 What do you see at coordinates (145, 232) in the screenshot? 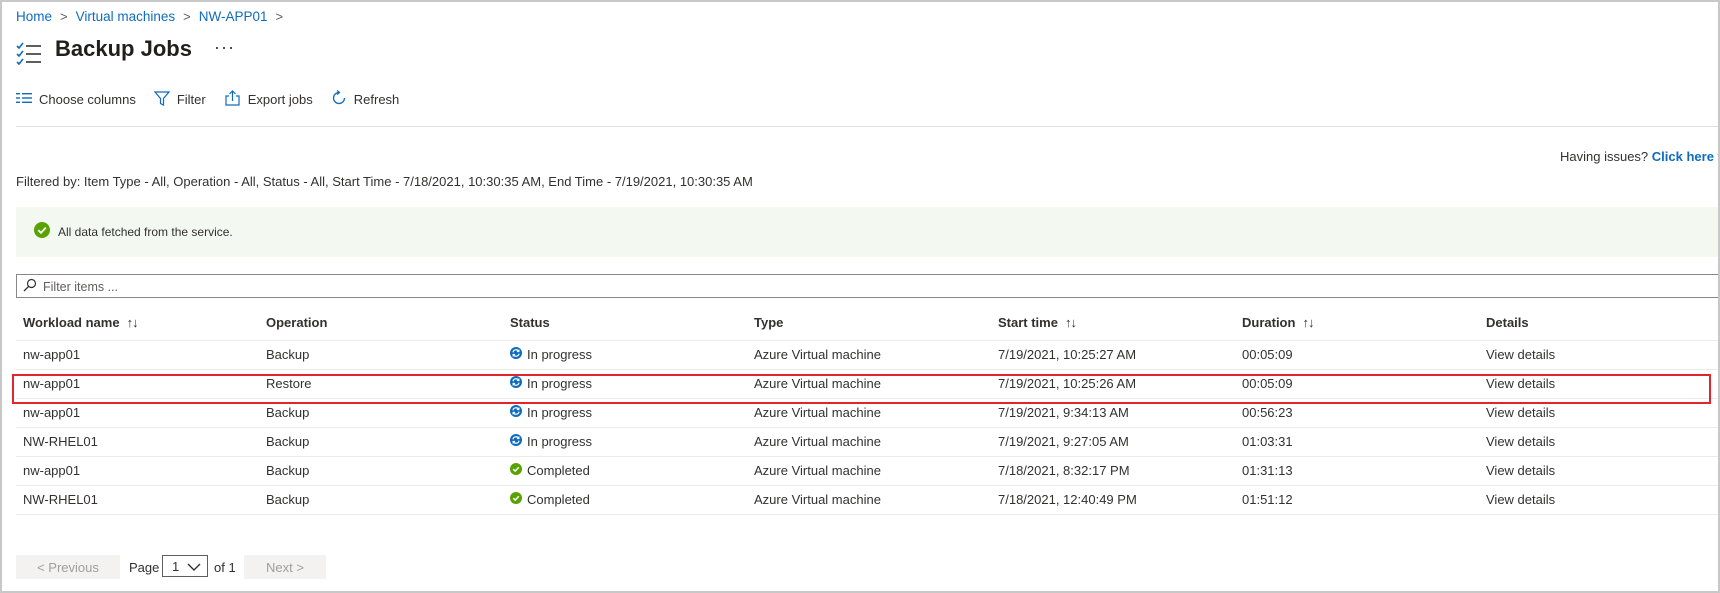
I see `status-banner-text: All data fetched from the service.` at bounding box center [145, 232].